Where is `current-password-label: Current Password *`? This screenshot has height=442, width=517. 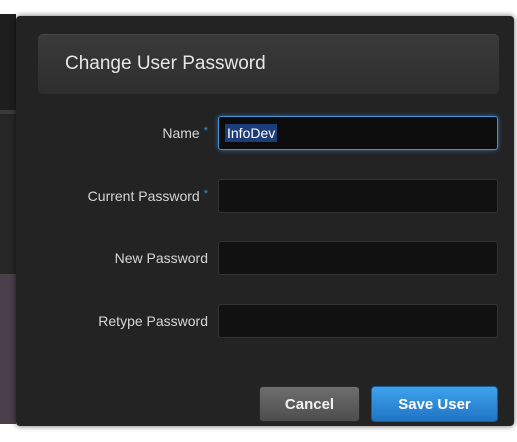 current-password-label: Current Password * is located at coordinates (148, 196).